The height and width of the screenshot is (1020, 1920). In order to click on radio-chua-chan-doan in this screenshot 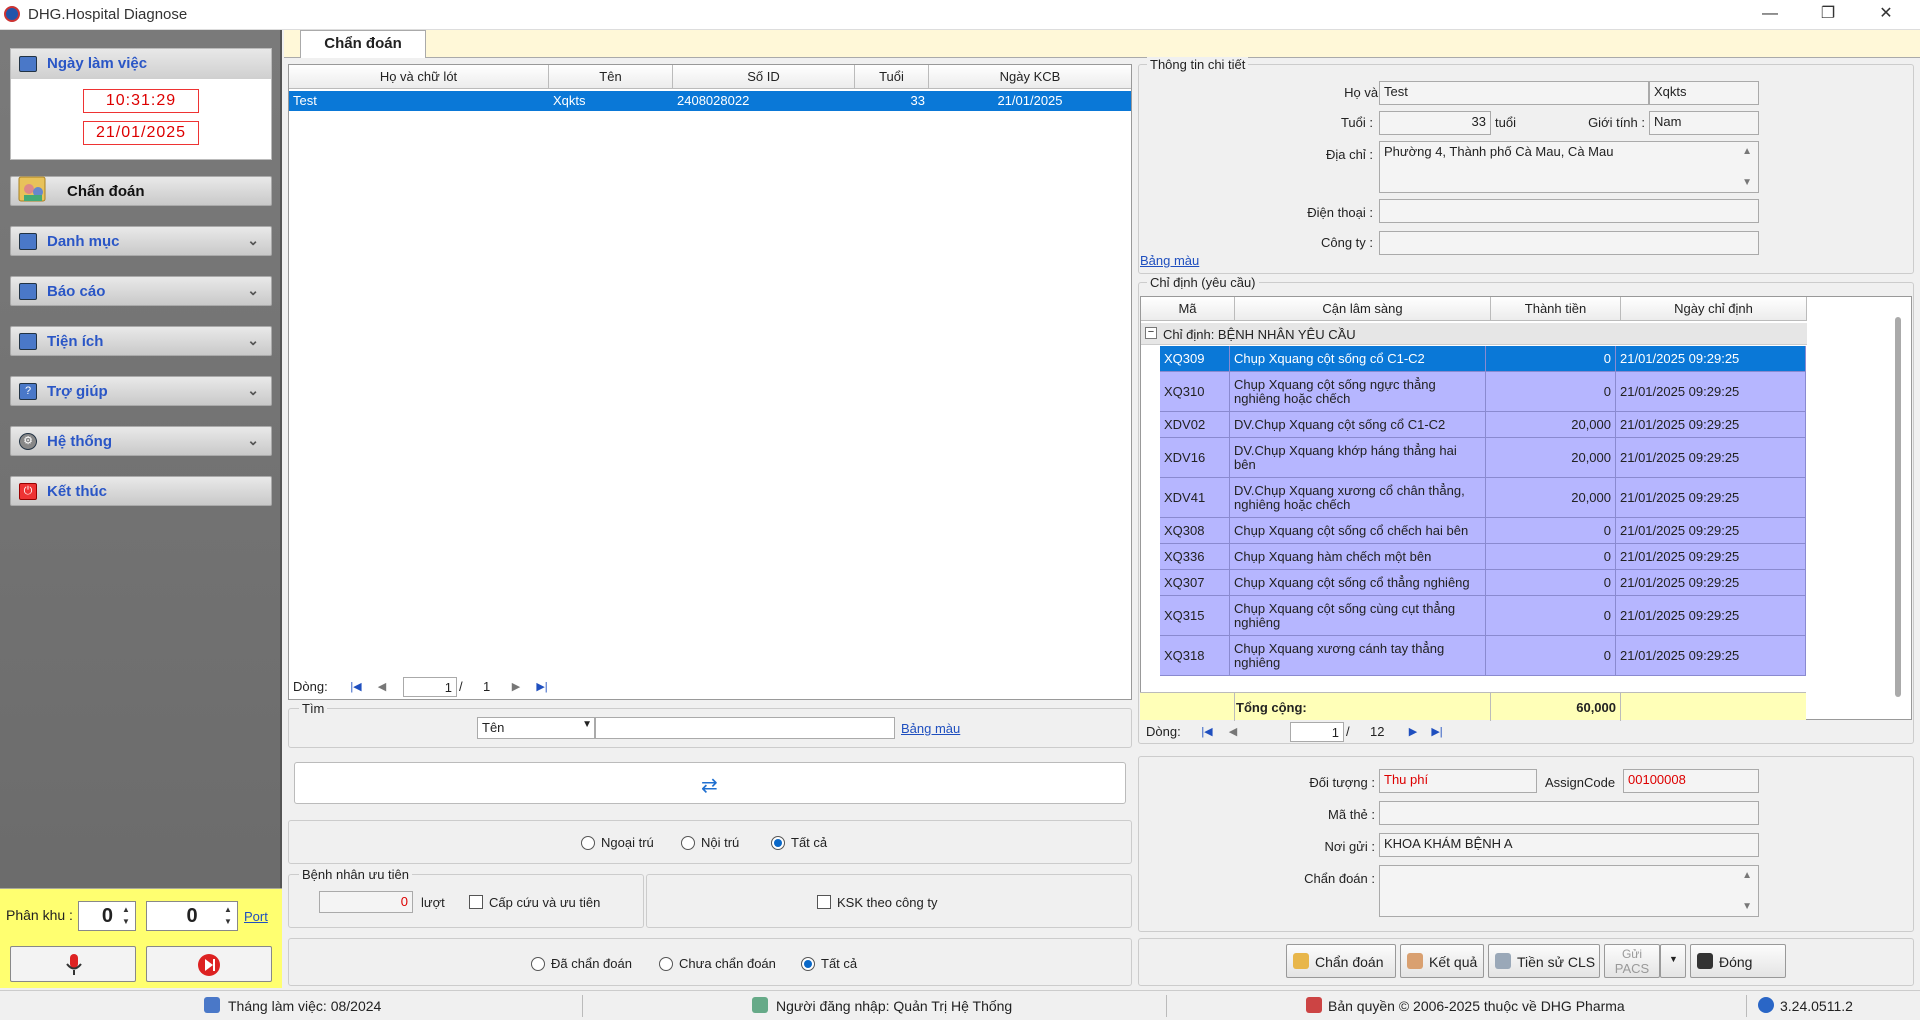, I will do `click(666, 964)`.